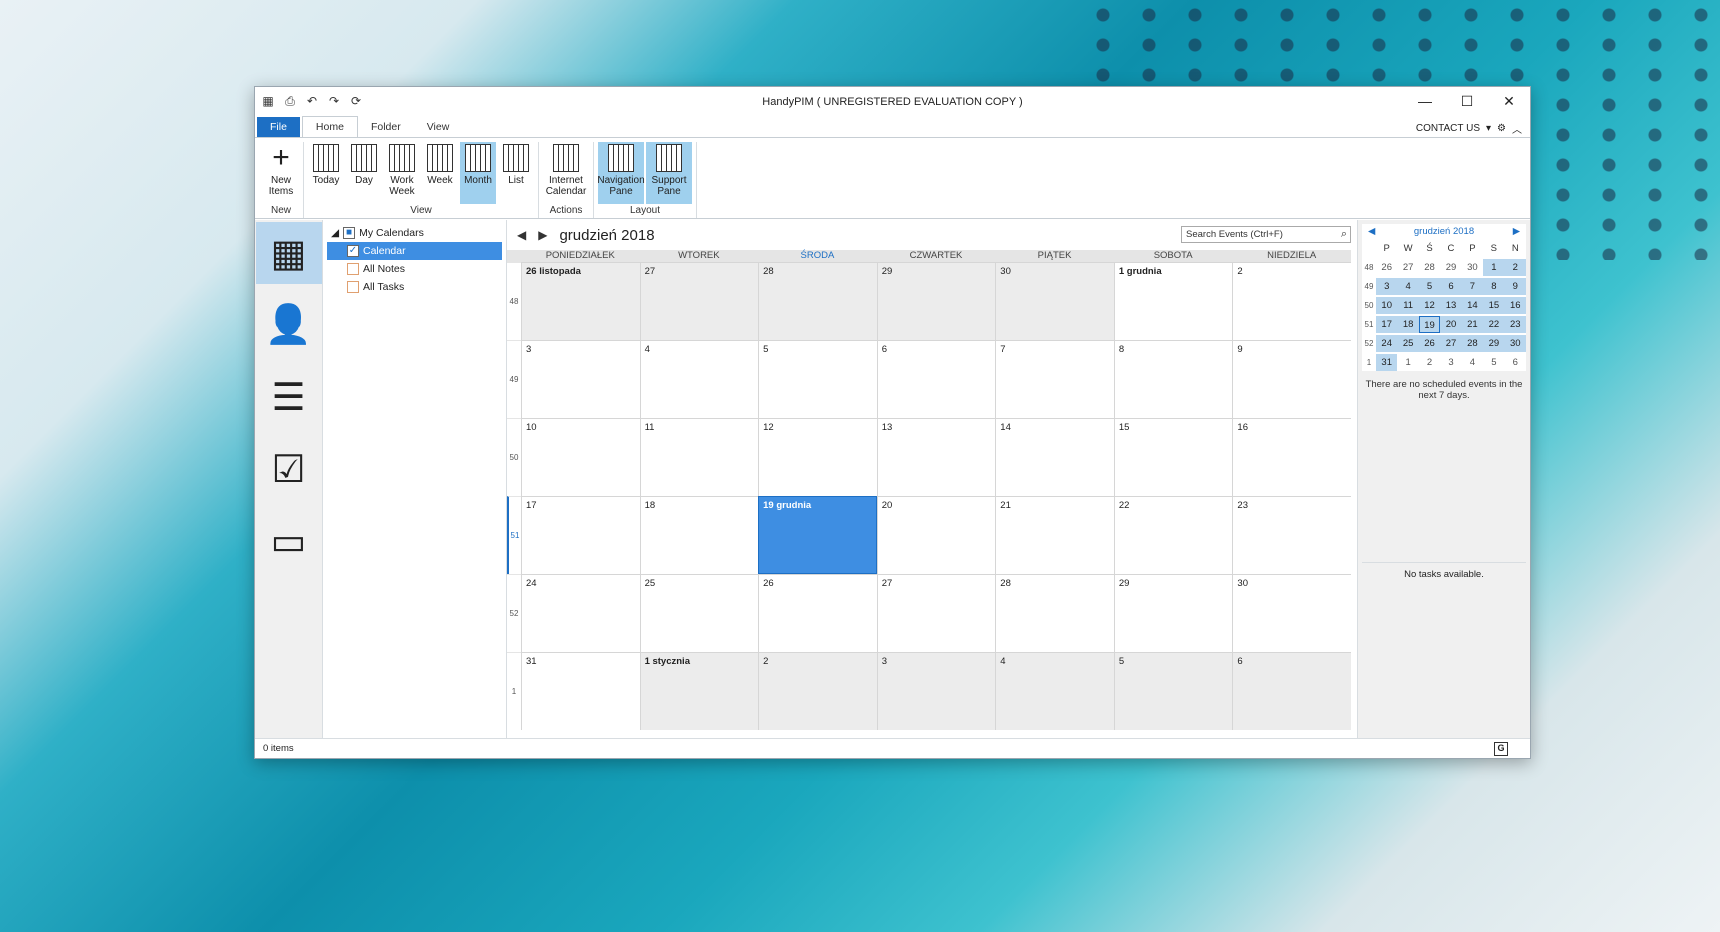 This screenshot has width=1720, height=932. What do you see at coordinates (699, 613) in the screenshot?
I see `day-cell: 25` at bounding box center [699, 613].